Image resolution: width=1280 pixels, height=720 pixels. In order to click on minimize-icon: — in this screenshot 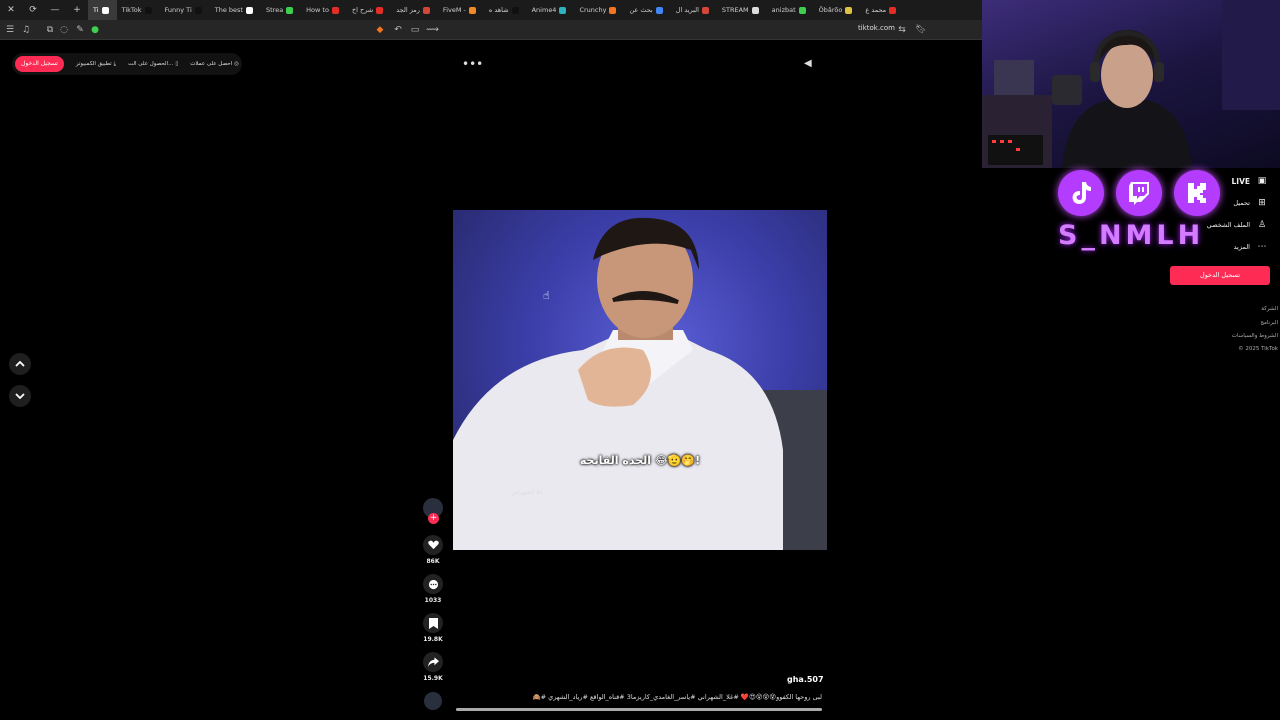, I will do `click(55, 10)`.